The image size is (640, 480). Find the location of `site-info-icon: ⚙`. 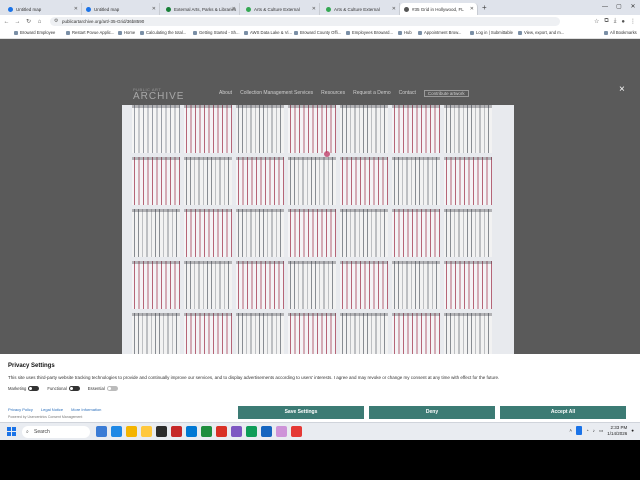

site-info-icon: ⚙ is located at coordinates (56, 21).